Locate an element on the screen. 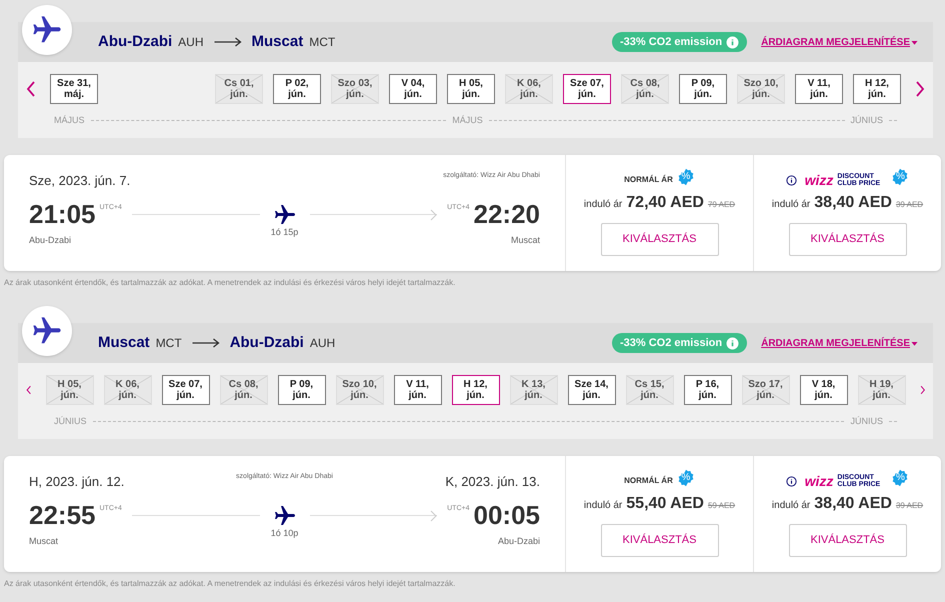 The image size is (945, 602). departure-date: H, 2023. jún. 12. is located at coordinates (77, 482).